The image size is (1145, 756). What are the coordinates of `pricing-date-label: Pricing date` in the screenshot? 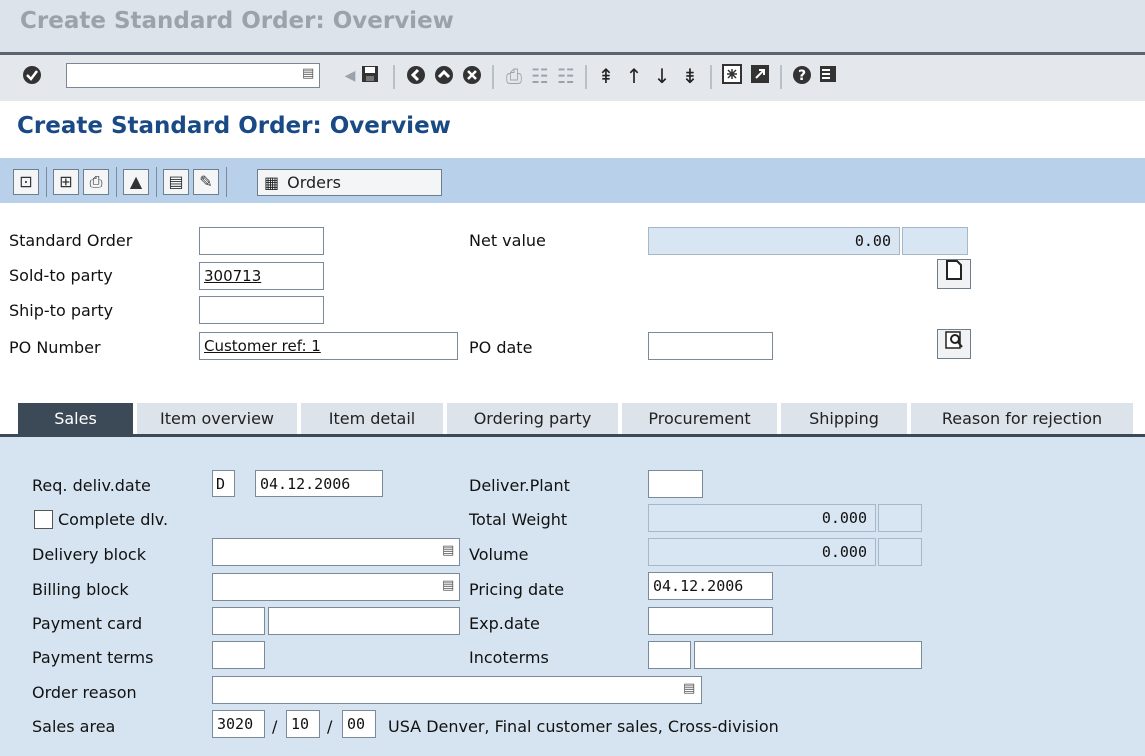 It's located at (517, 589).